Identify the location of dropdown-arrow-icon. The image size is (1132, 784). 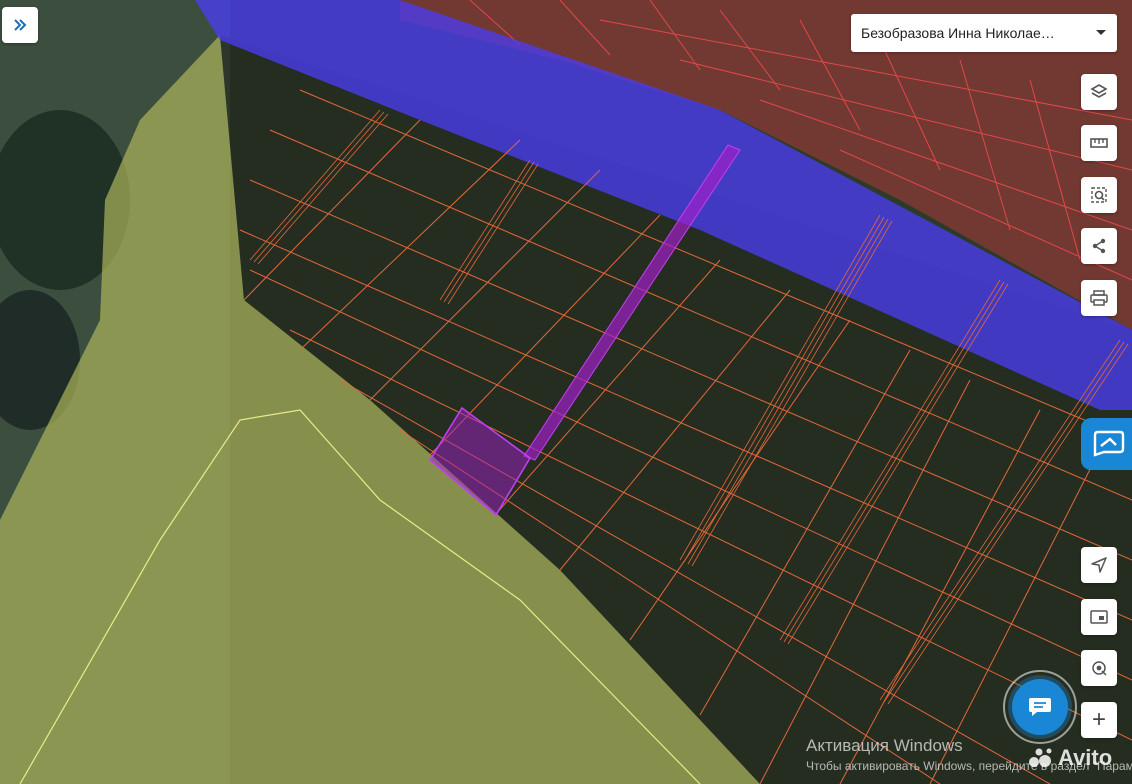
(1101, 32).